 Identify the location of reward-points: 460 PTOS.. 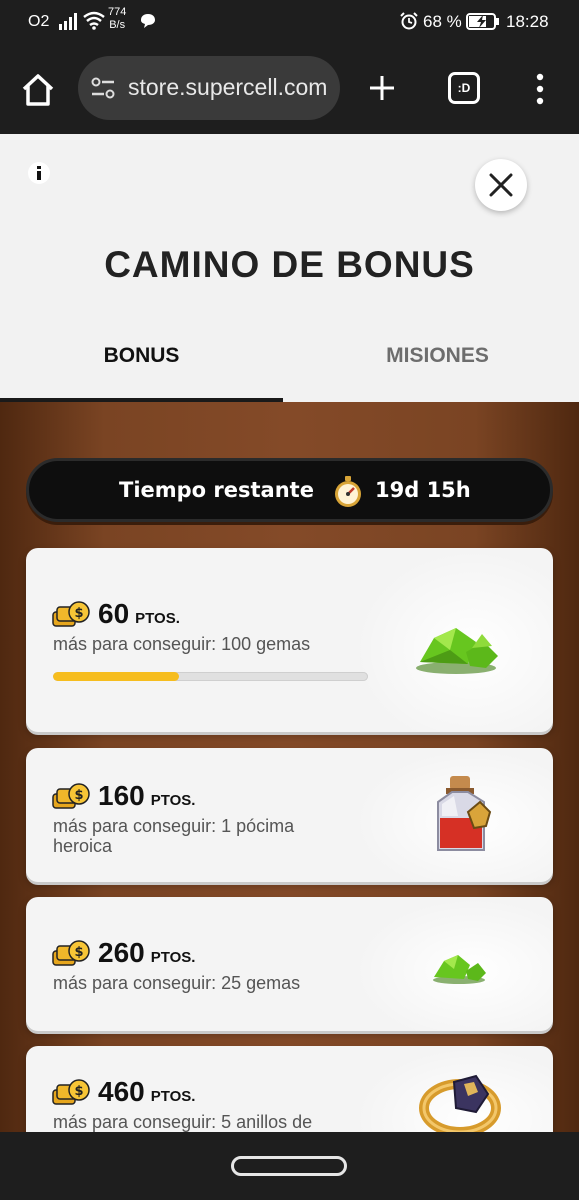
(146, 1092).